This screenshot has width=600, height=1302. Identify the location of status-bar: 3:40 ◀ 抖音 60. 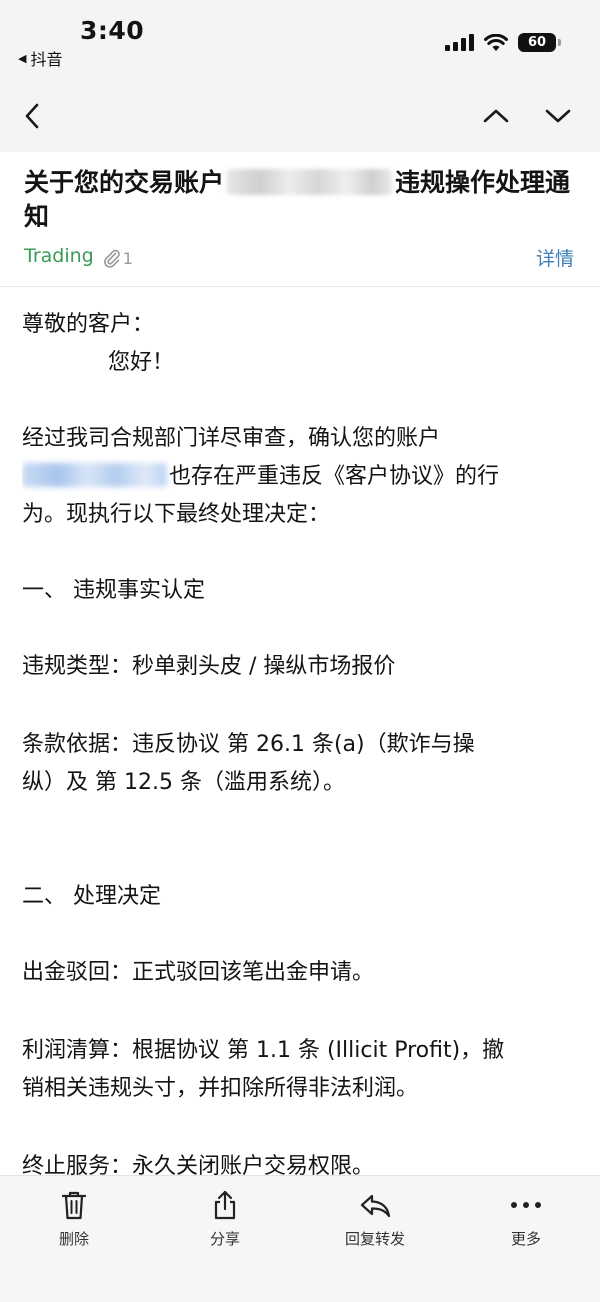
(300, 40).